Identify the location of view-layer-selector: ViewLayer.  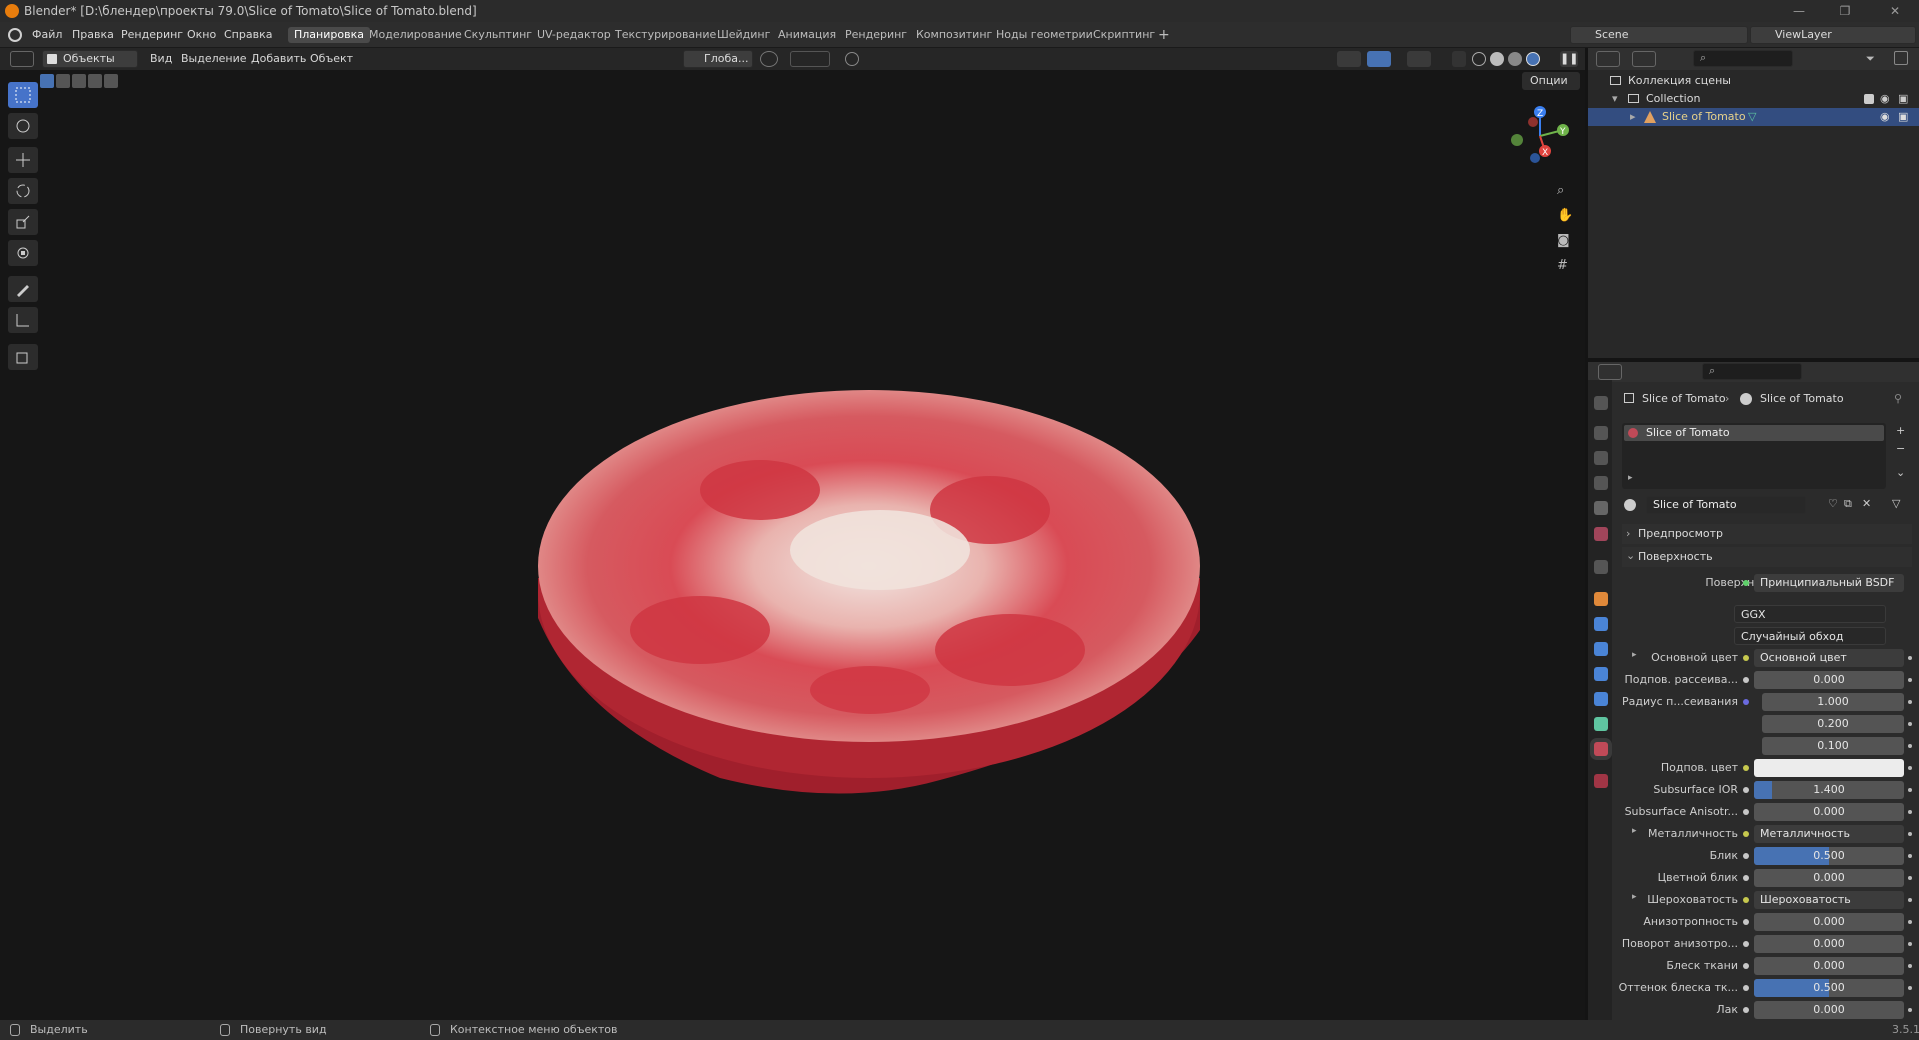
(1833, 35).